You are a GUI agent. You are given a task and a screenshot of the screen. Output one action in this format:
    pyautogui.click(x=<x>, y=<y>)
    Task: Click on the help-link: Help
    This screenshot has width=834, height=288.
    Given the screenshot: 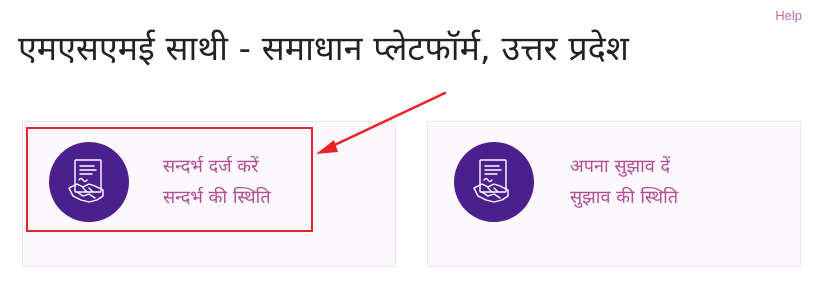 What is the action you would take?
    pyautogui.click(x=788, y=15)
    